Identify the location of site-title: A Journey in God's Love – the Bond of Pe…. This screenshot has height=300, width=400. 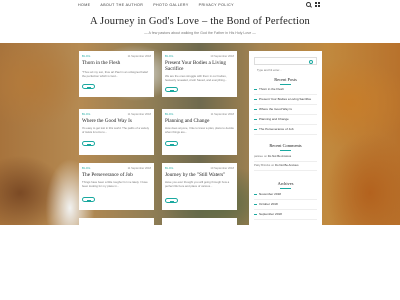
(200, 21).